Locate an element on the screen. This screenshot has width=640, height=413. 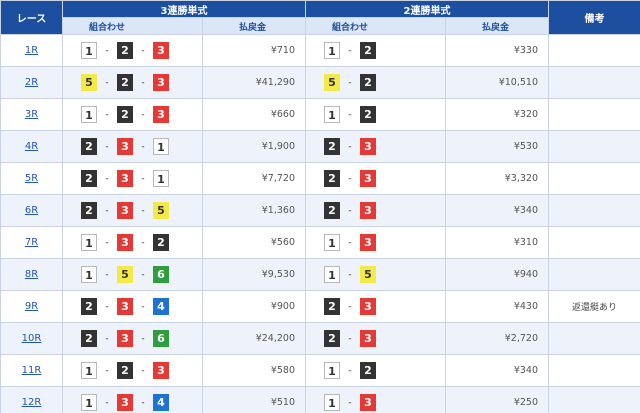
table-row: 9R 2-3-4 ¥900 2-3 ¥430 返還艇あり is located at coordinates (320, 306).